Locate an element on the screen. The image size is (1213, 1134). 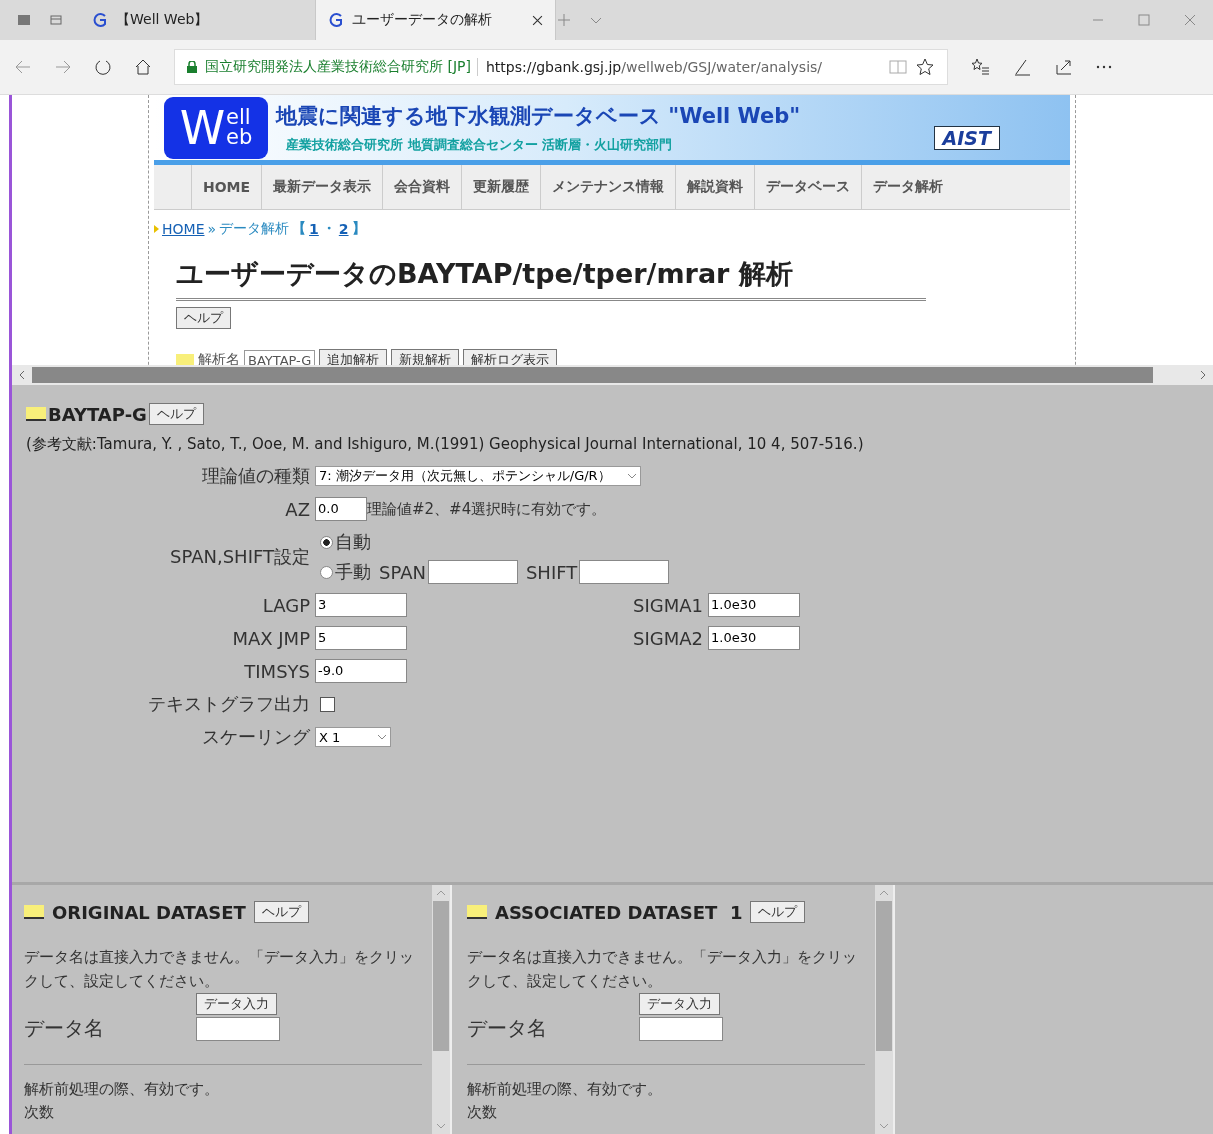
option-label: 手動 is located at coordinates (353, 572).